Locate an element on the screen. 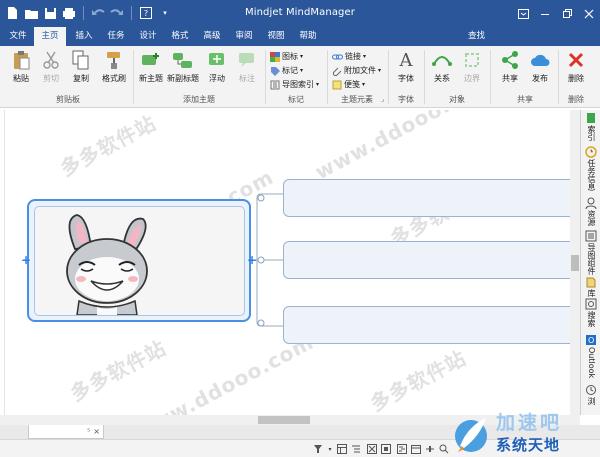 The width and height of the screenshot is (600, 457). resources-icon is located at coordinates (591, 203).